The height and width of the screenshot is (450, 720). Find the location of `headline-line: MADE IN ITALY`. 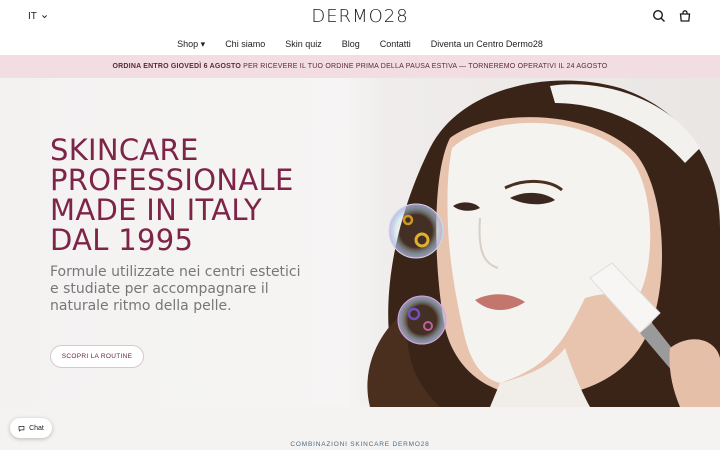

headline-line: MADE IN ITALY is located at coordinates (156, 210).